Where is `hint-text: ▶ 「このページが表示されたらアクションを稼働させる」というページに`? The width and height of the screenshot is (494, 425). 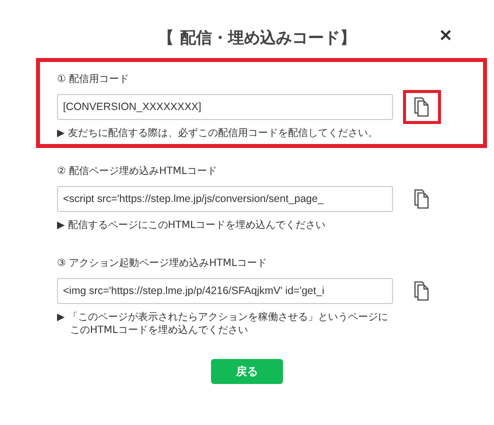 hint-text: ▶ 「このページが表示されたらアクションを稼働させる」というページに is located at coordinates (223, 317).